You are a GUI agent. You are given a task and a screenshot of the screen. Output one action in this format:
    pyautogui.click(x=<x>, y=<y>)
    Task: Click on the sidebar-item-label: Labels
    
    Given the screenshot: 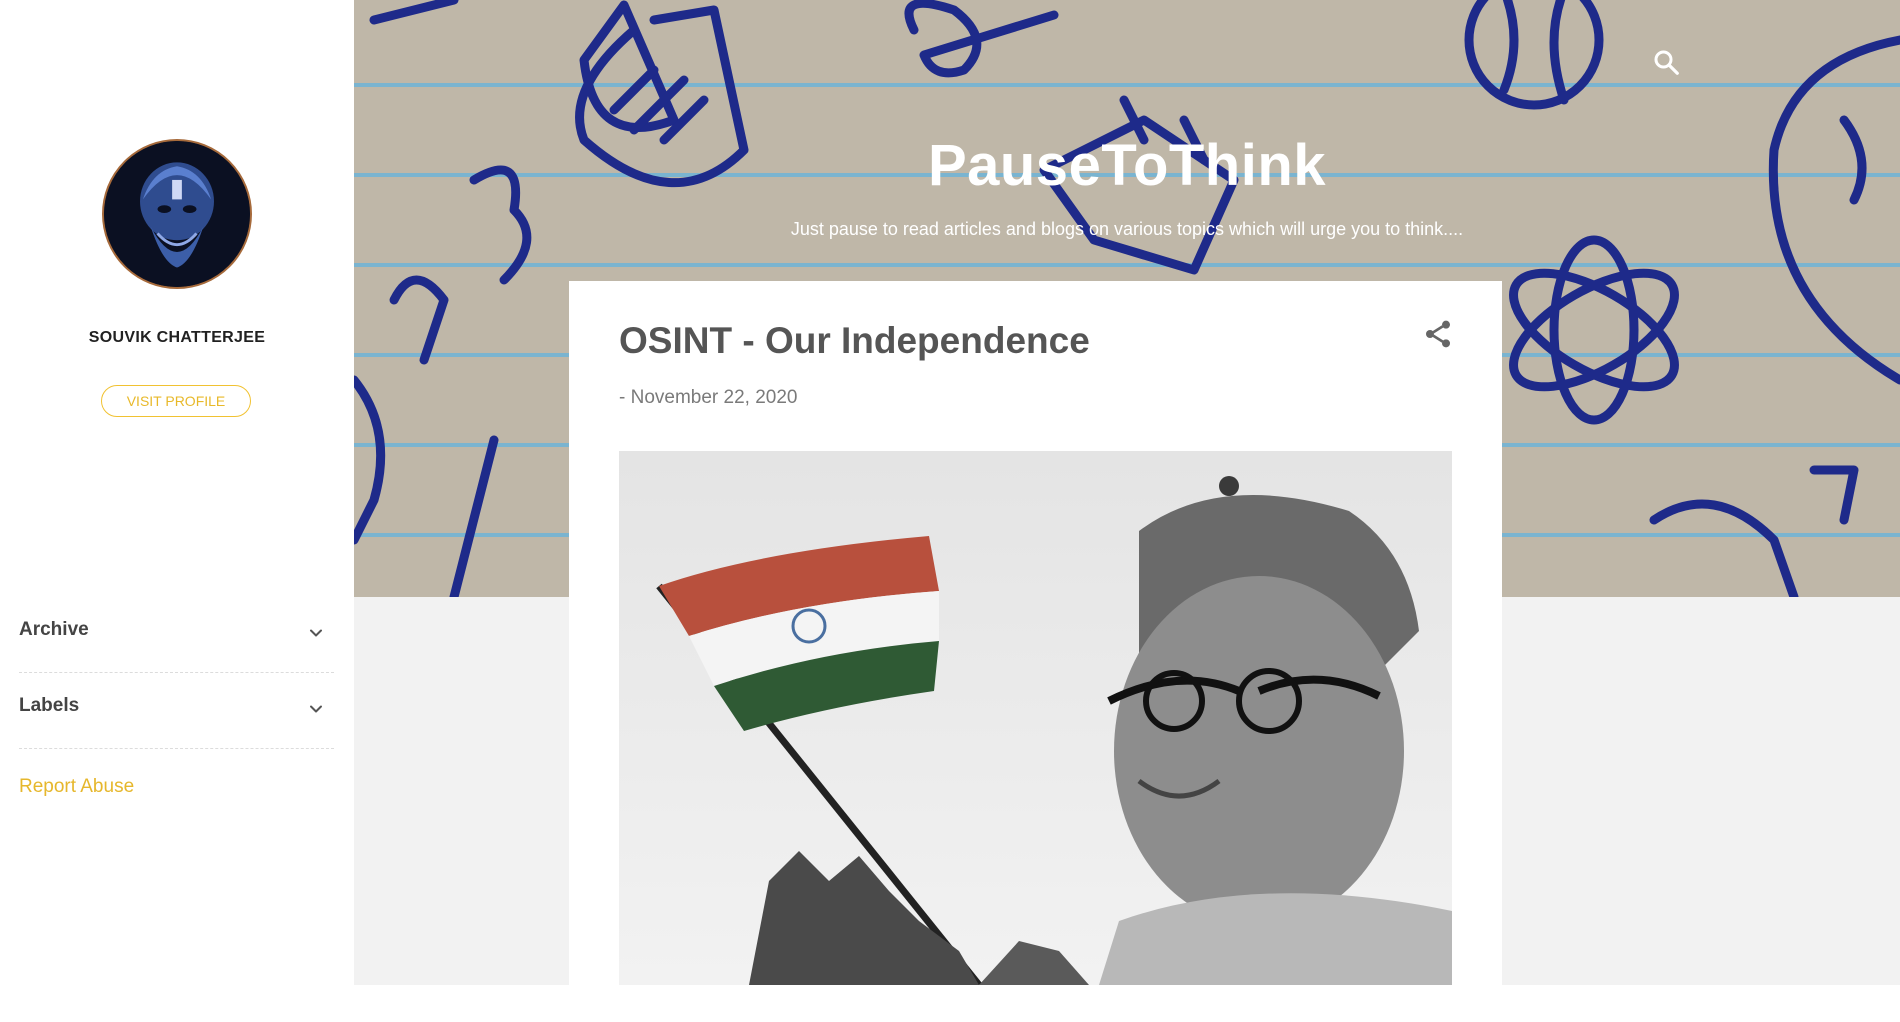 What is the action you would take?
    pyautogui.click(x=49, y=705)
    